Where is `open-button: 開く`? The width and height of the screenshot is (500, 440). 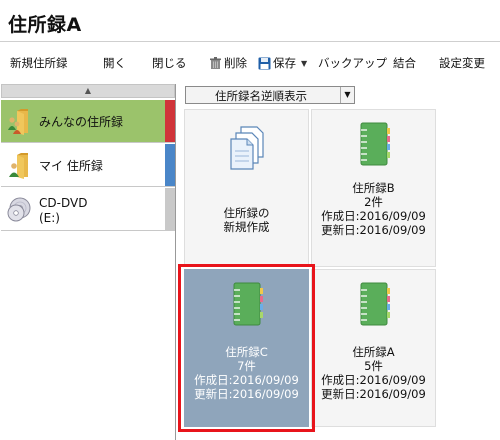 open-button: 開く is located at coordinates (114, 63).